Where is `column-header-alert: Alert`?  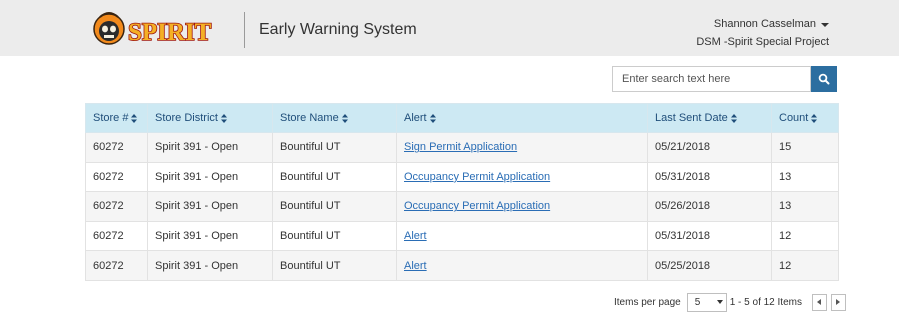
column-header-alert: Alert is located at coordinates (522, 118).